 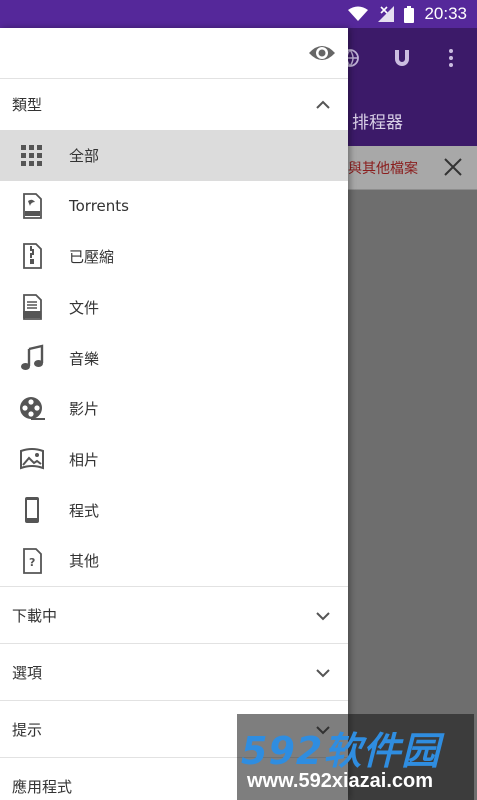 What do you see at coordinates (453, 167) in the screenshot?
I see `close-icon` at bounding box center [453, 167].